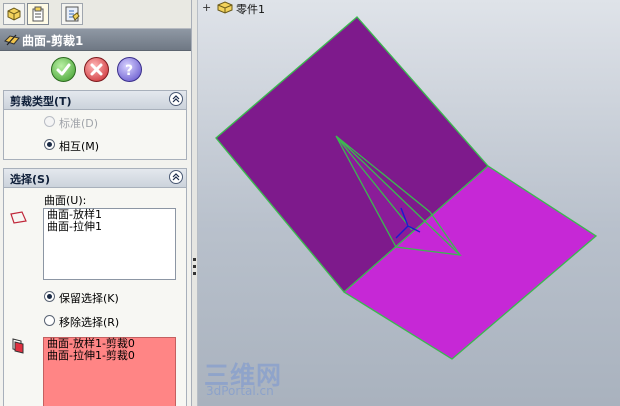  What do you see at coordinates (18, 217) in the screenshot?
I see `surface-select-icon` at bounding box center [18, 217].